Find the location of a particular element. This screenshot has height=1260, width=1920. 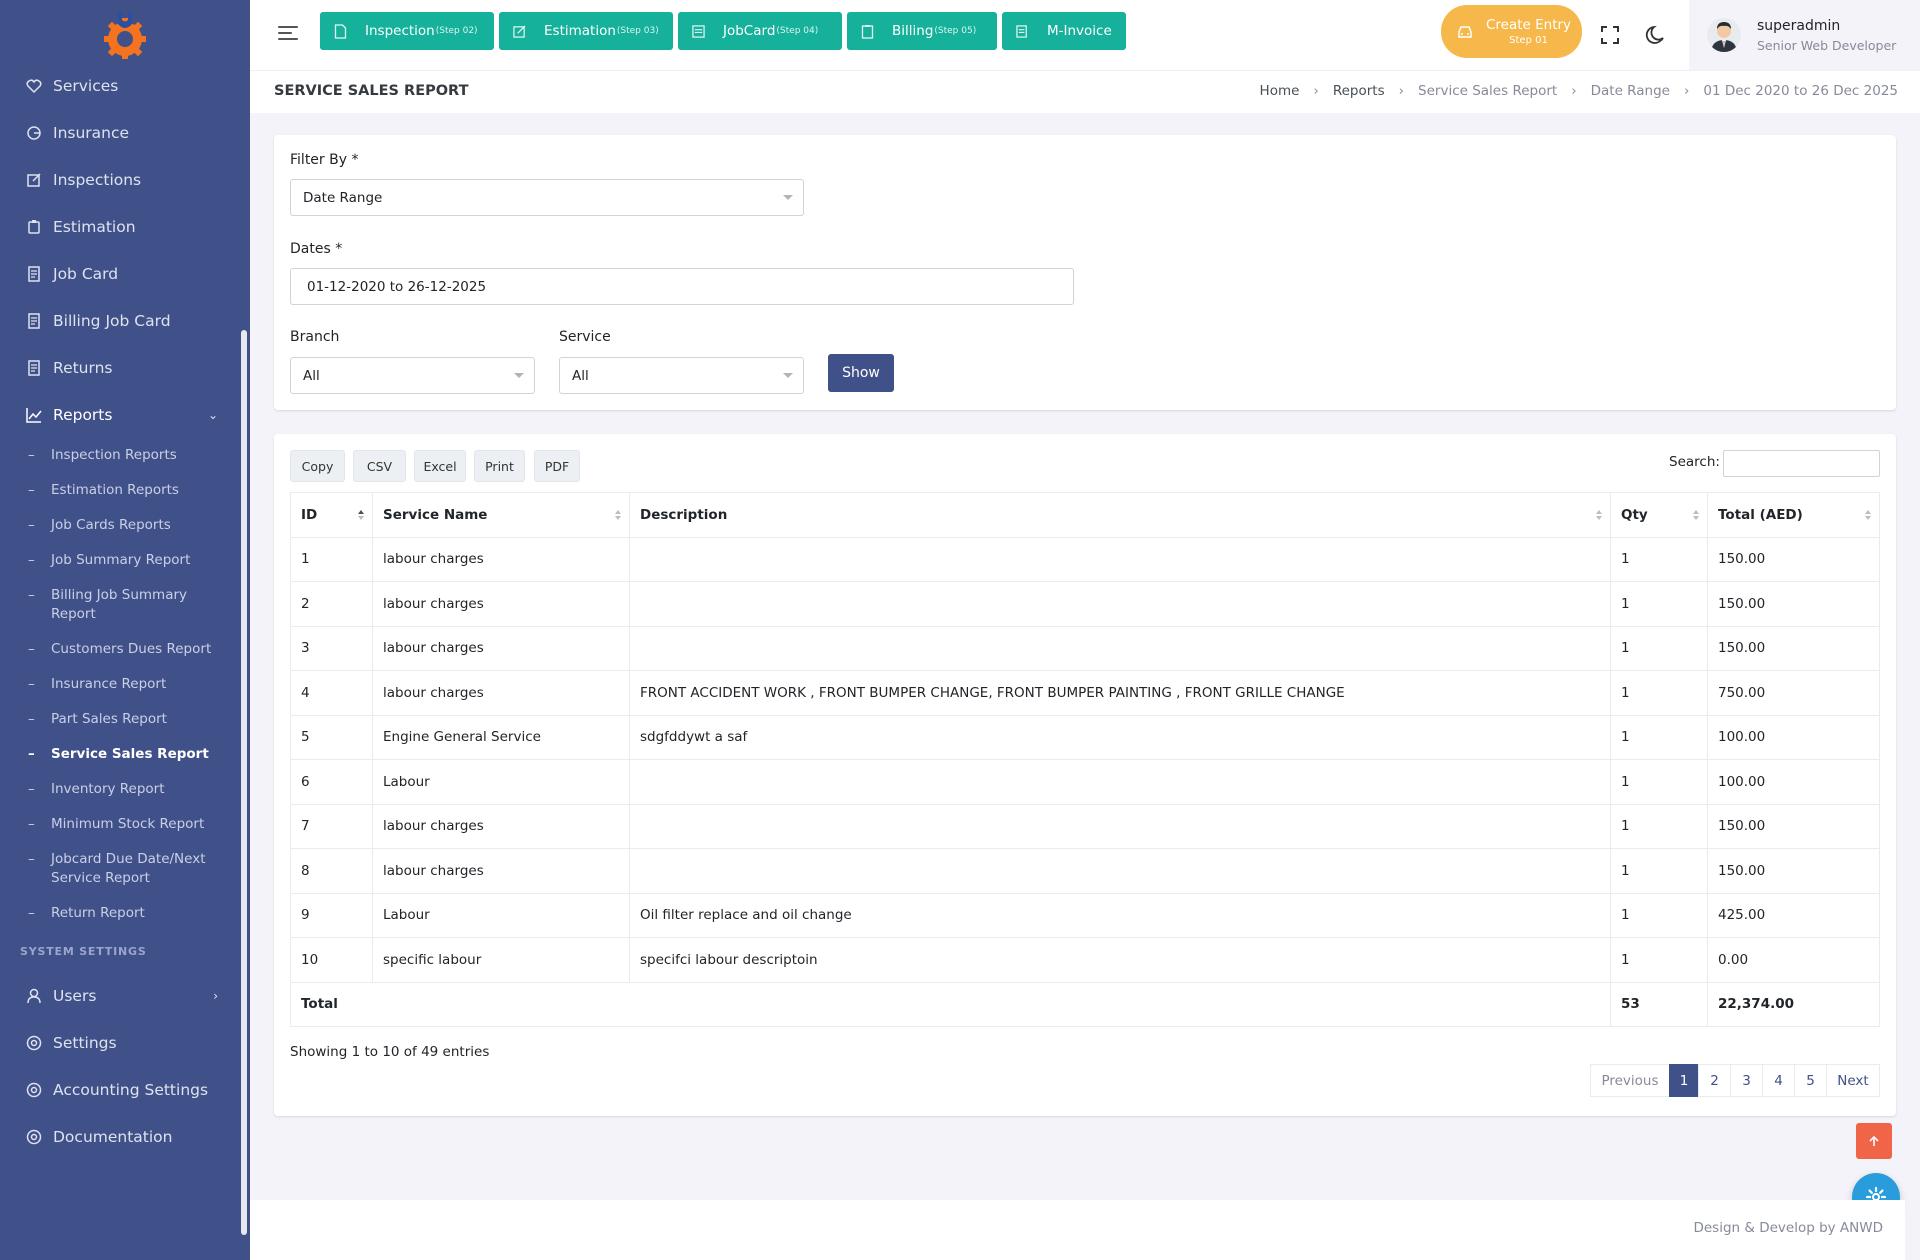

pagination-previous: Previous is located at coordinates (1630, 1080).